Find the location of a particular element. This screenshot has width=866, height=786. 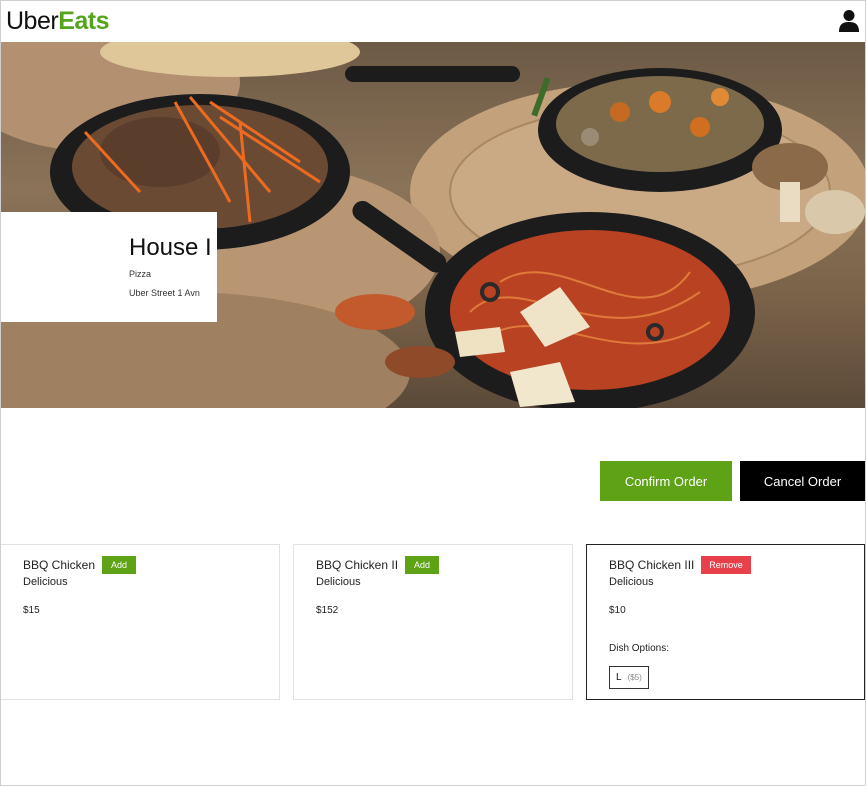

dish-option-chip: L ($5) is located at coordinates (629, 677).